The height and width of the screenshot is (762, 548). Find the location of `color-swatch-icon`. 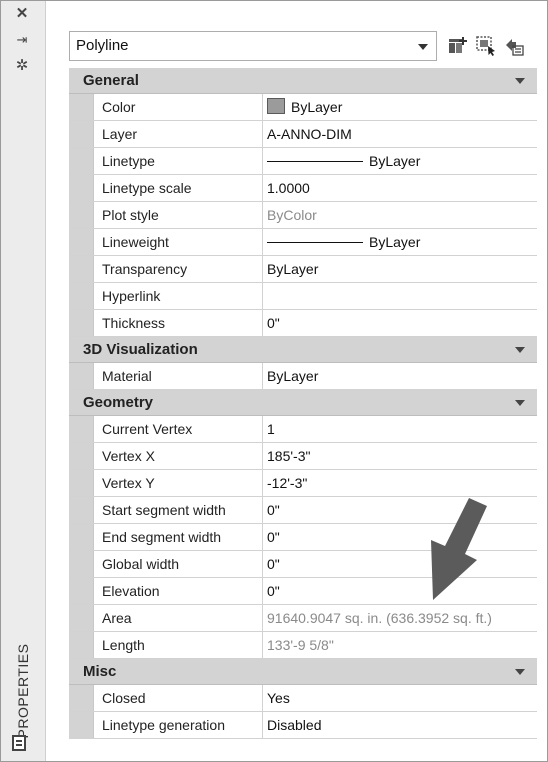

color-swatch-icon is located at coordinates (276, 106).